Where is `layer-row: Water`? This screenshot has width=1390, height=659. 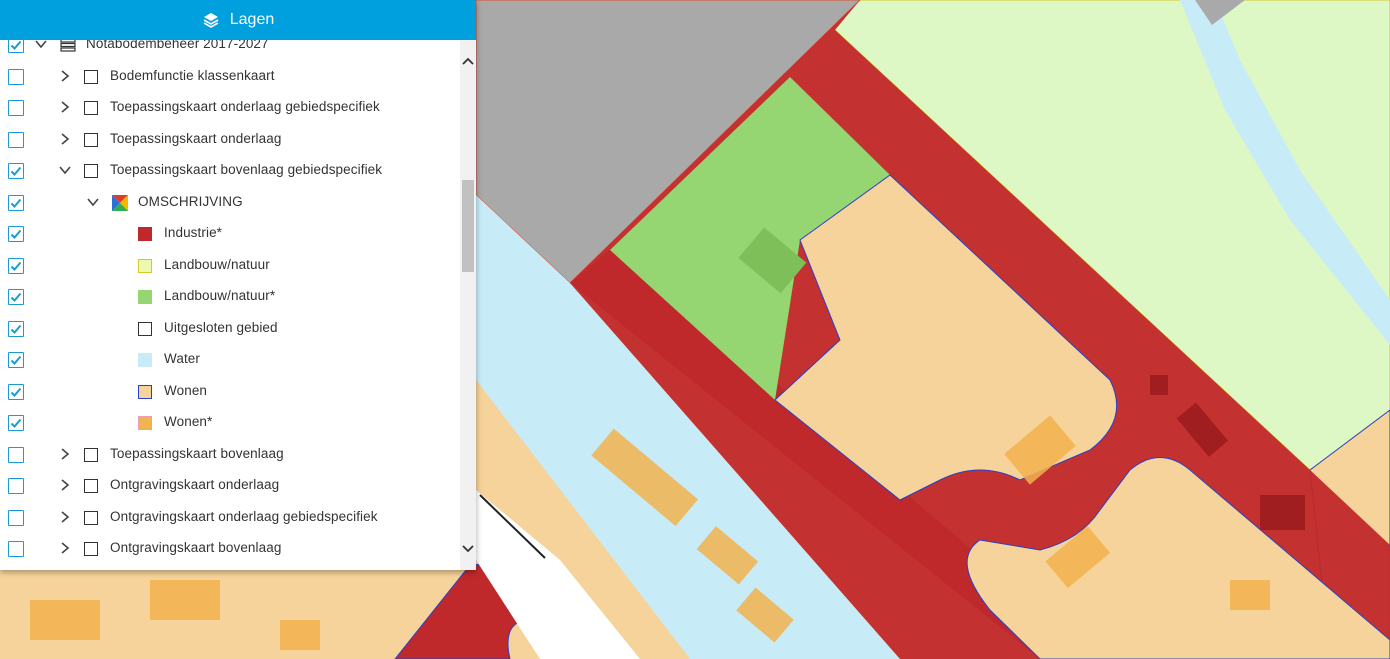
layer-row: Water is located at coordinates (230, 360).